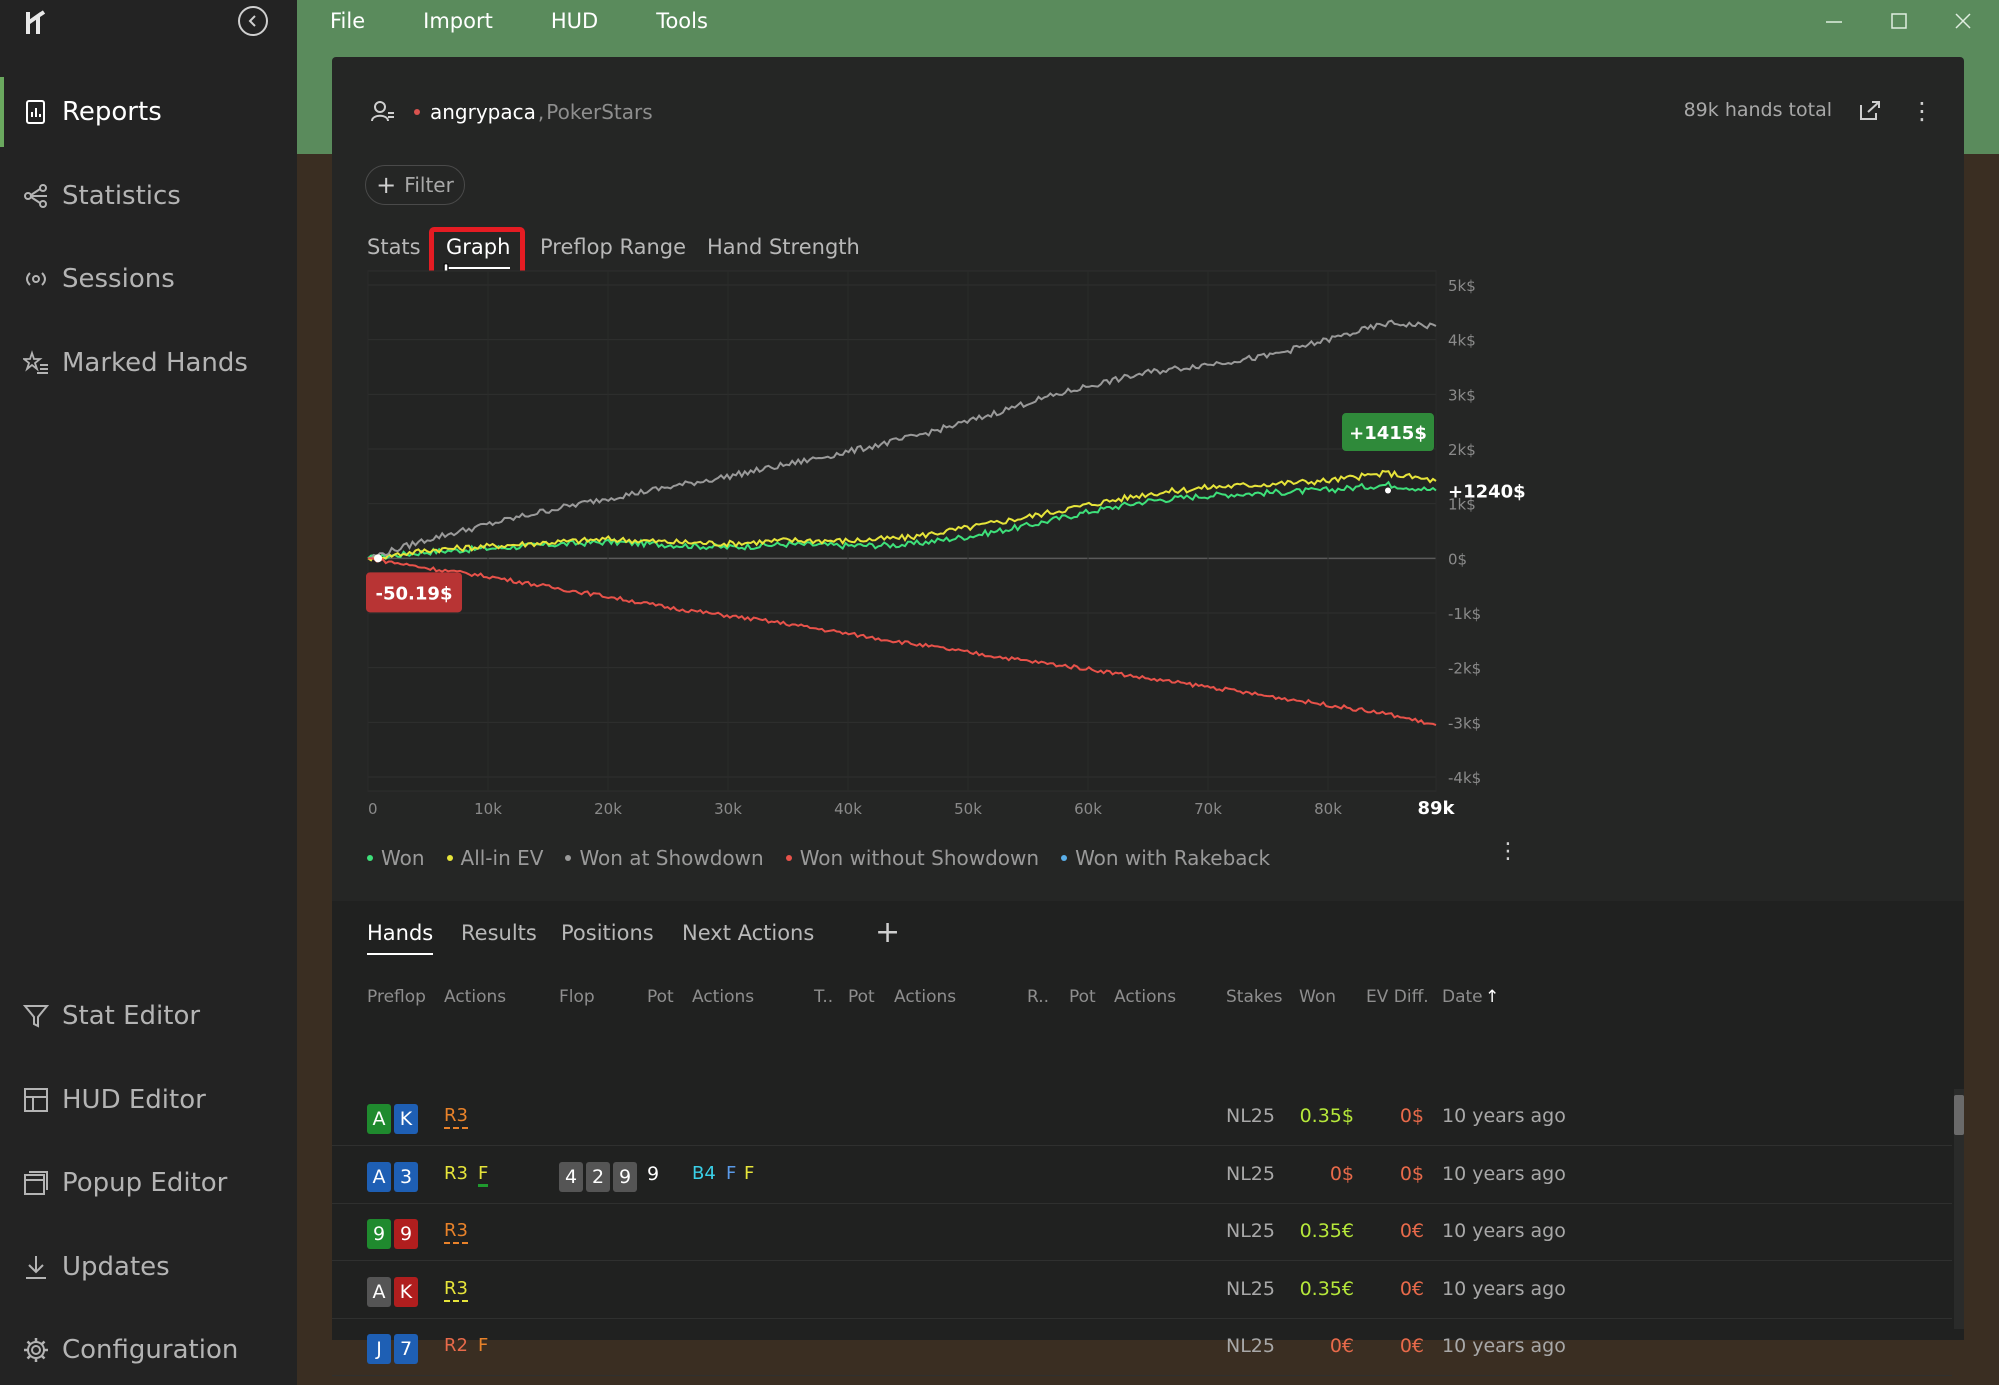  Describe the element at coordinates (36, 1350) in the screenshot. I see `gear-icon` at that location.